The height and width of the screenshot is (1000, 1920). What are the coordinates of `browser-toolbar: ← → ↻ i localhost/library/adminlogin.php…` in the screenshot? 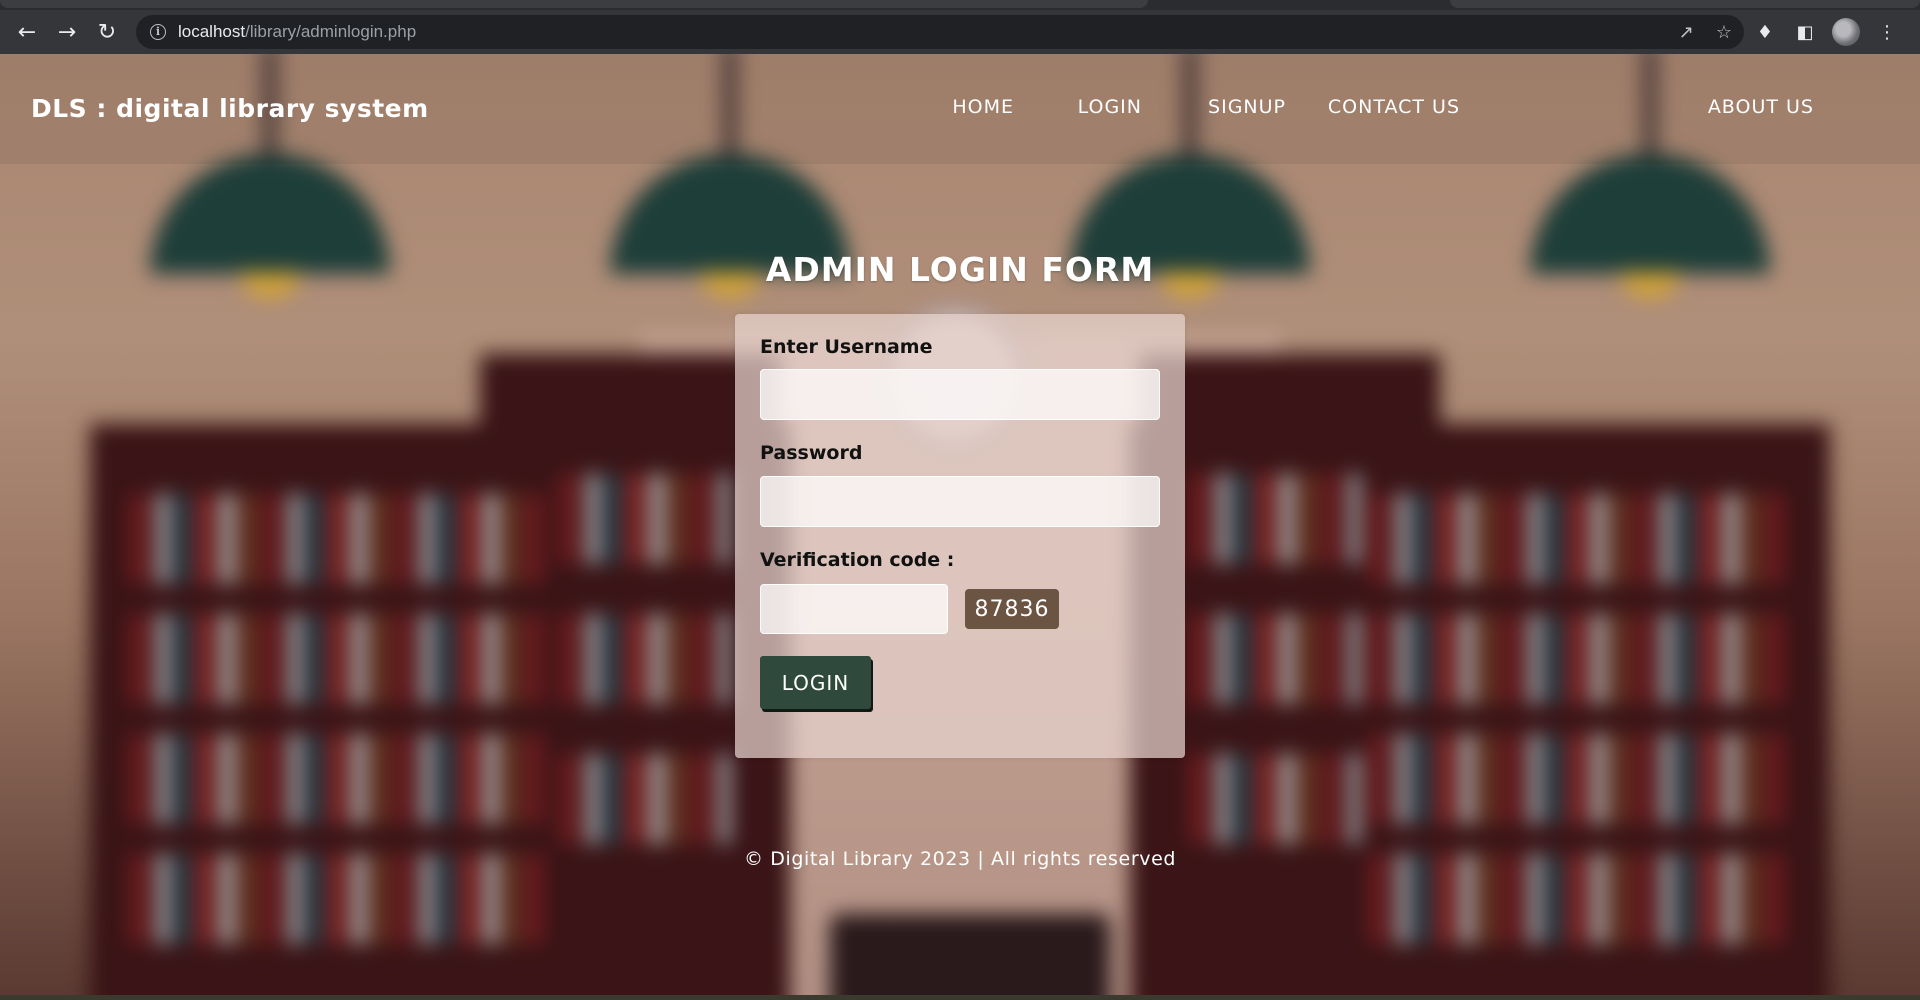 It's located at (960, 32).